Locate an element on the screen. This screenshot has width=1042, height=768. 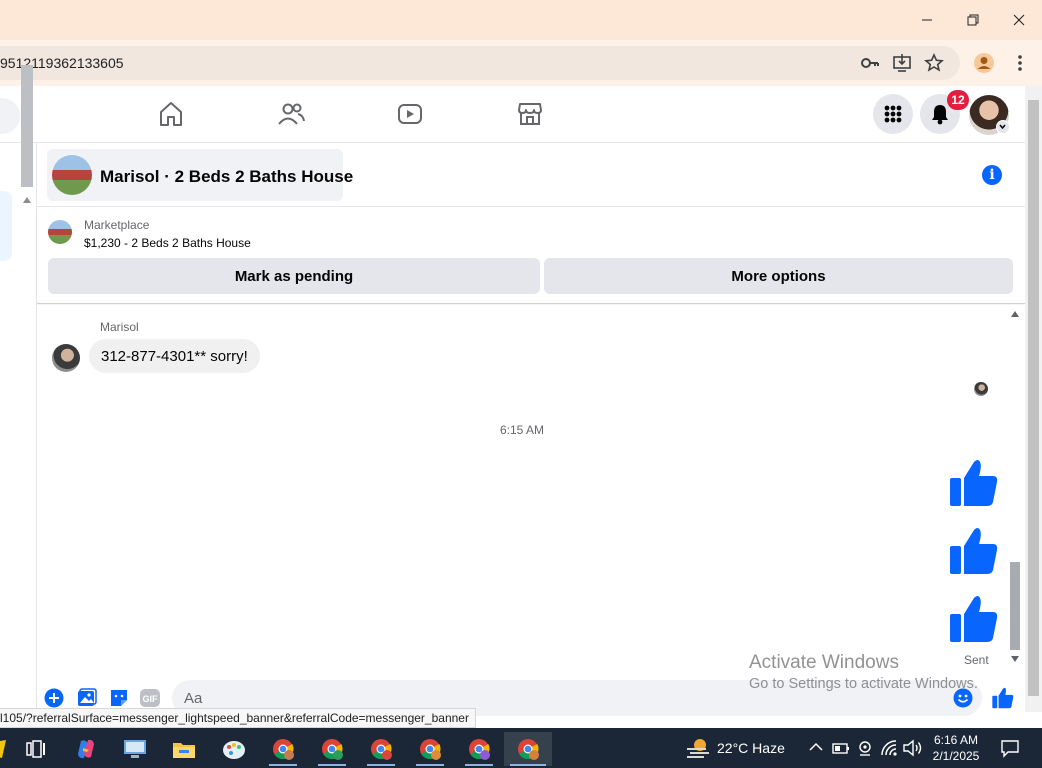
windows-taskbar: 22°C Haze 6:16 AM 2/1/2025 is located at coordinates (521, 748).